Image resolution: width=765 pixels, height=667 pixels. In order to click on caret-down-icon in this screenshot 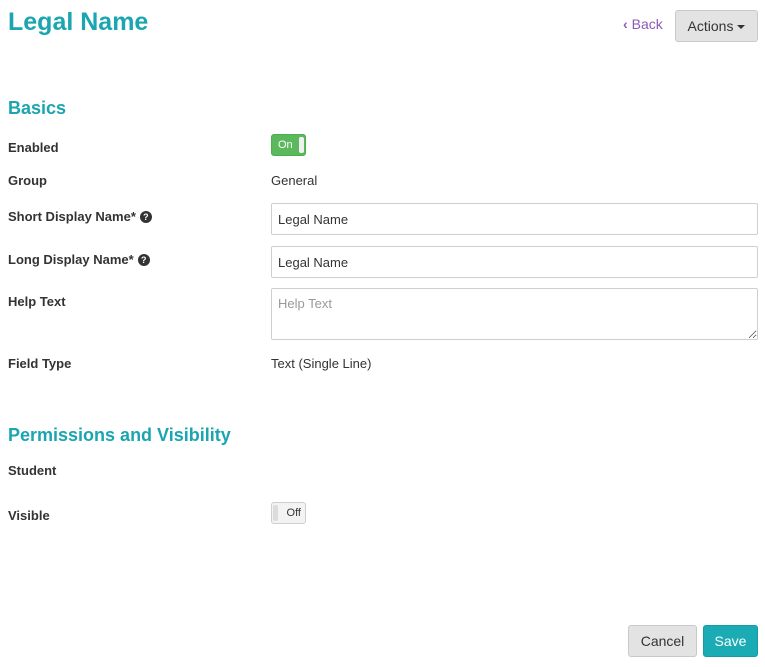, I will do `click(741, 27)`.